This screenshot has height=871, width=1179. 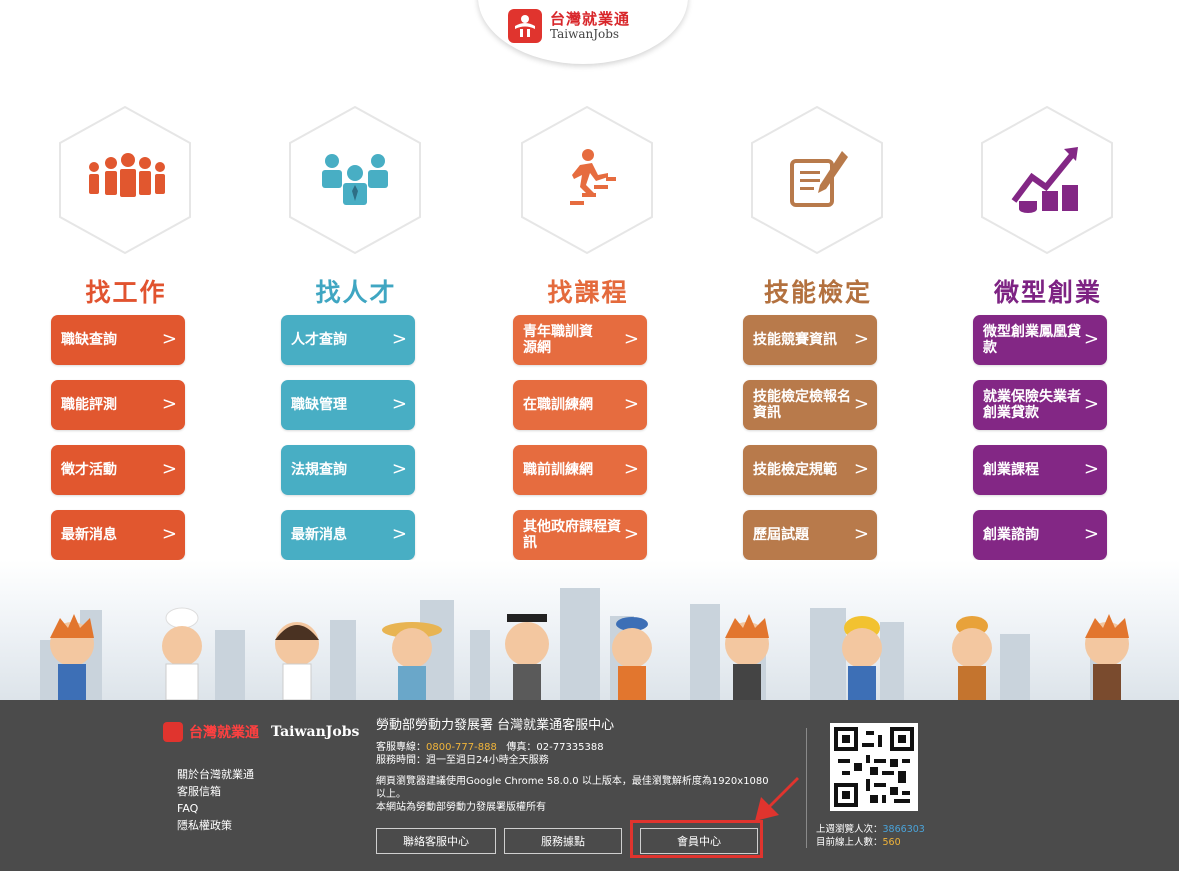 What do you see at coordinates (563, 841) in the screenshot?
I see `service-locations-button: 服務據點` at bounding box center [563, 841].